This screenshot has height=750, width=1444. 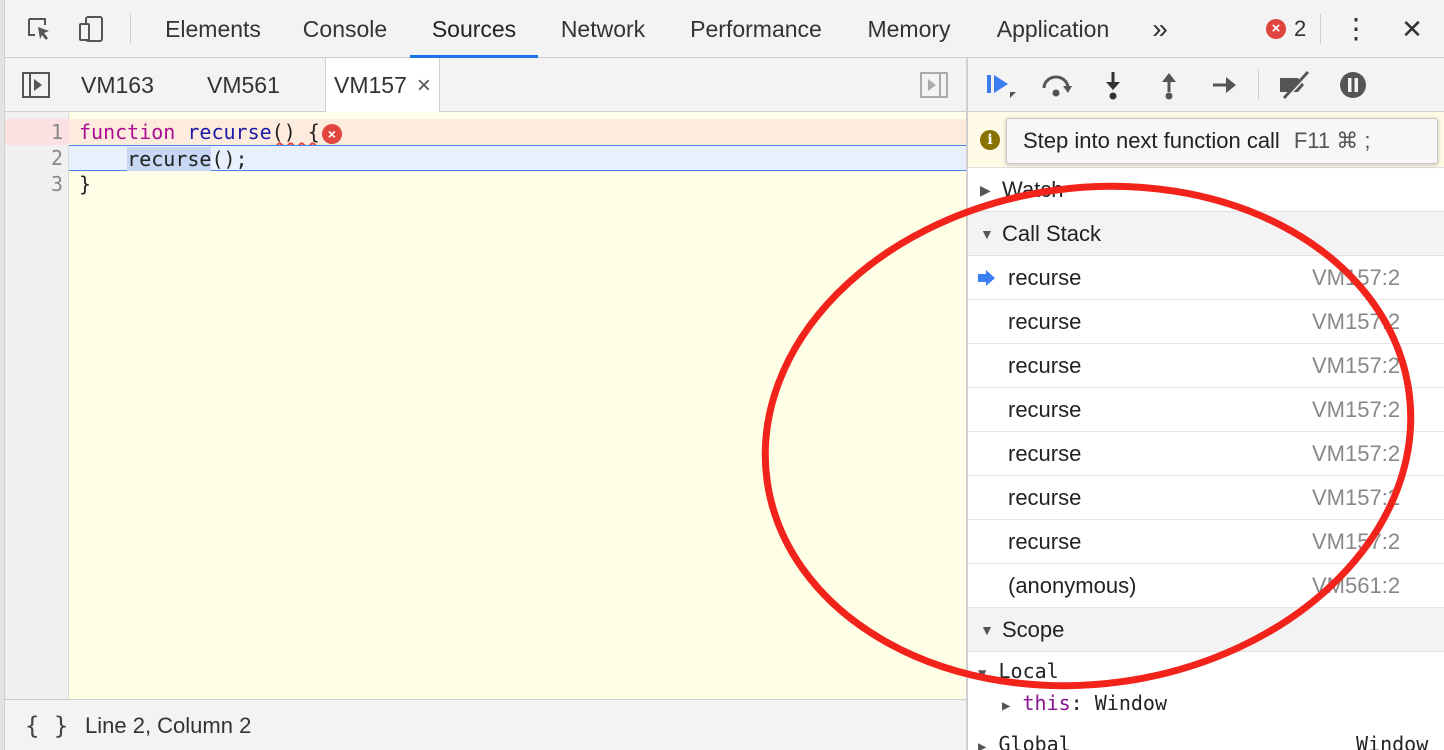 I want to click on tooltip-text: Step into next function call, so click(x=1151, y=140).